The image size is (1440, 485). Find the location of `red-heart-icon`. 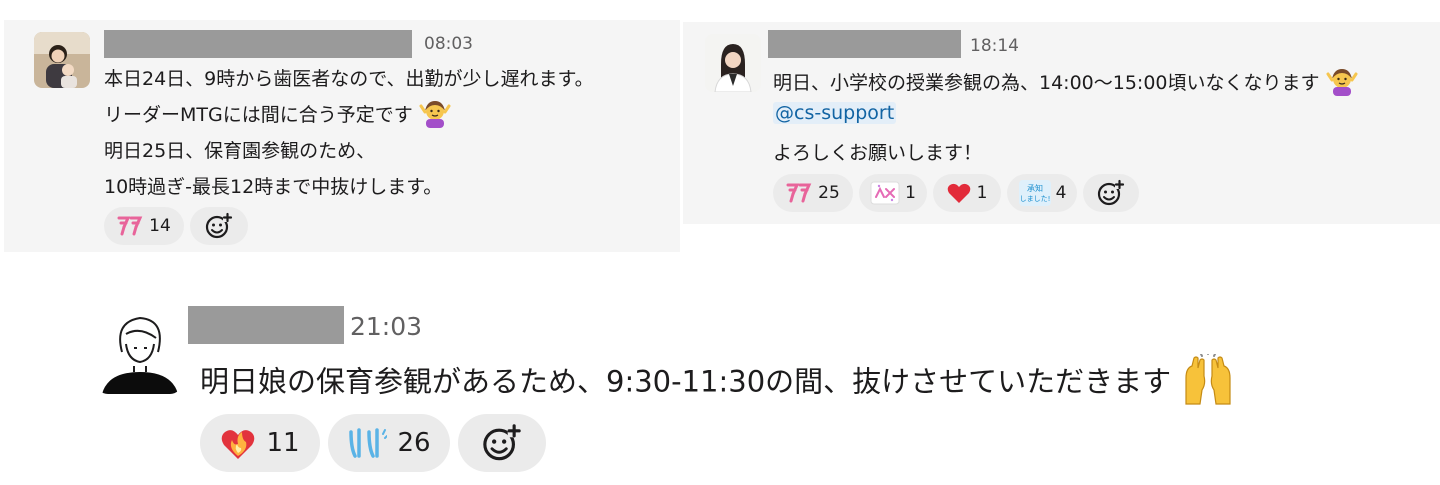

red-heart-icon is located at coordinates (959, 193).